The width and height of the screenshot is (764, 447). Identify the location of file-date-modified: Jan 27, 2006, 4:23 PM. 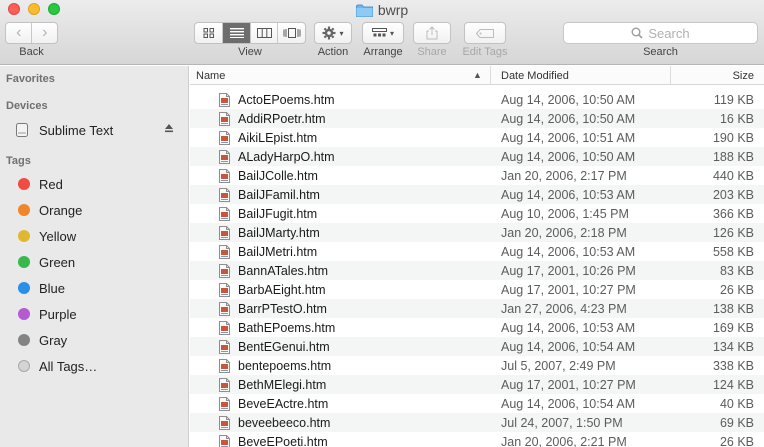
(564, 308).